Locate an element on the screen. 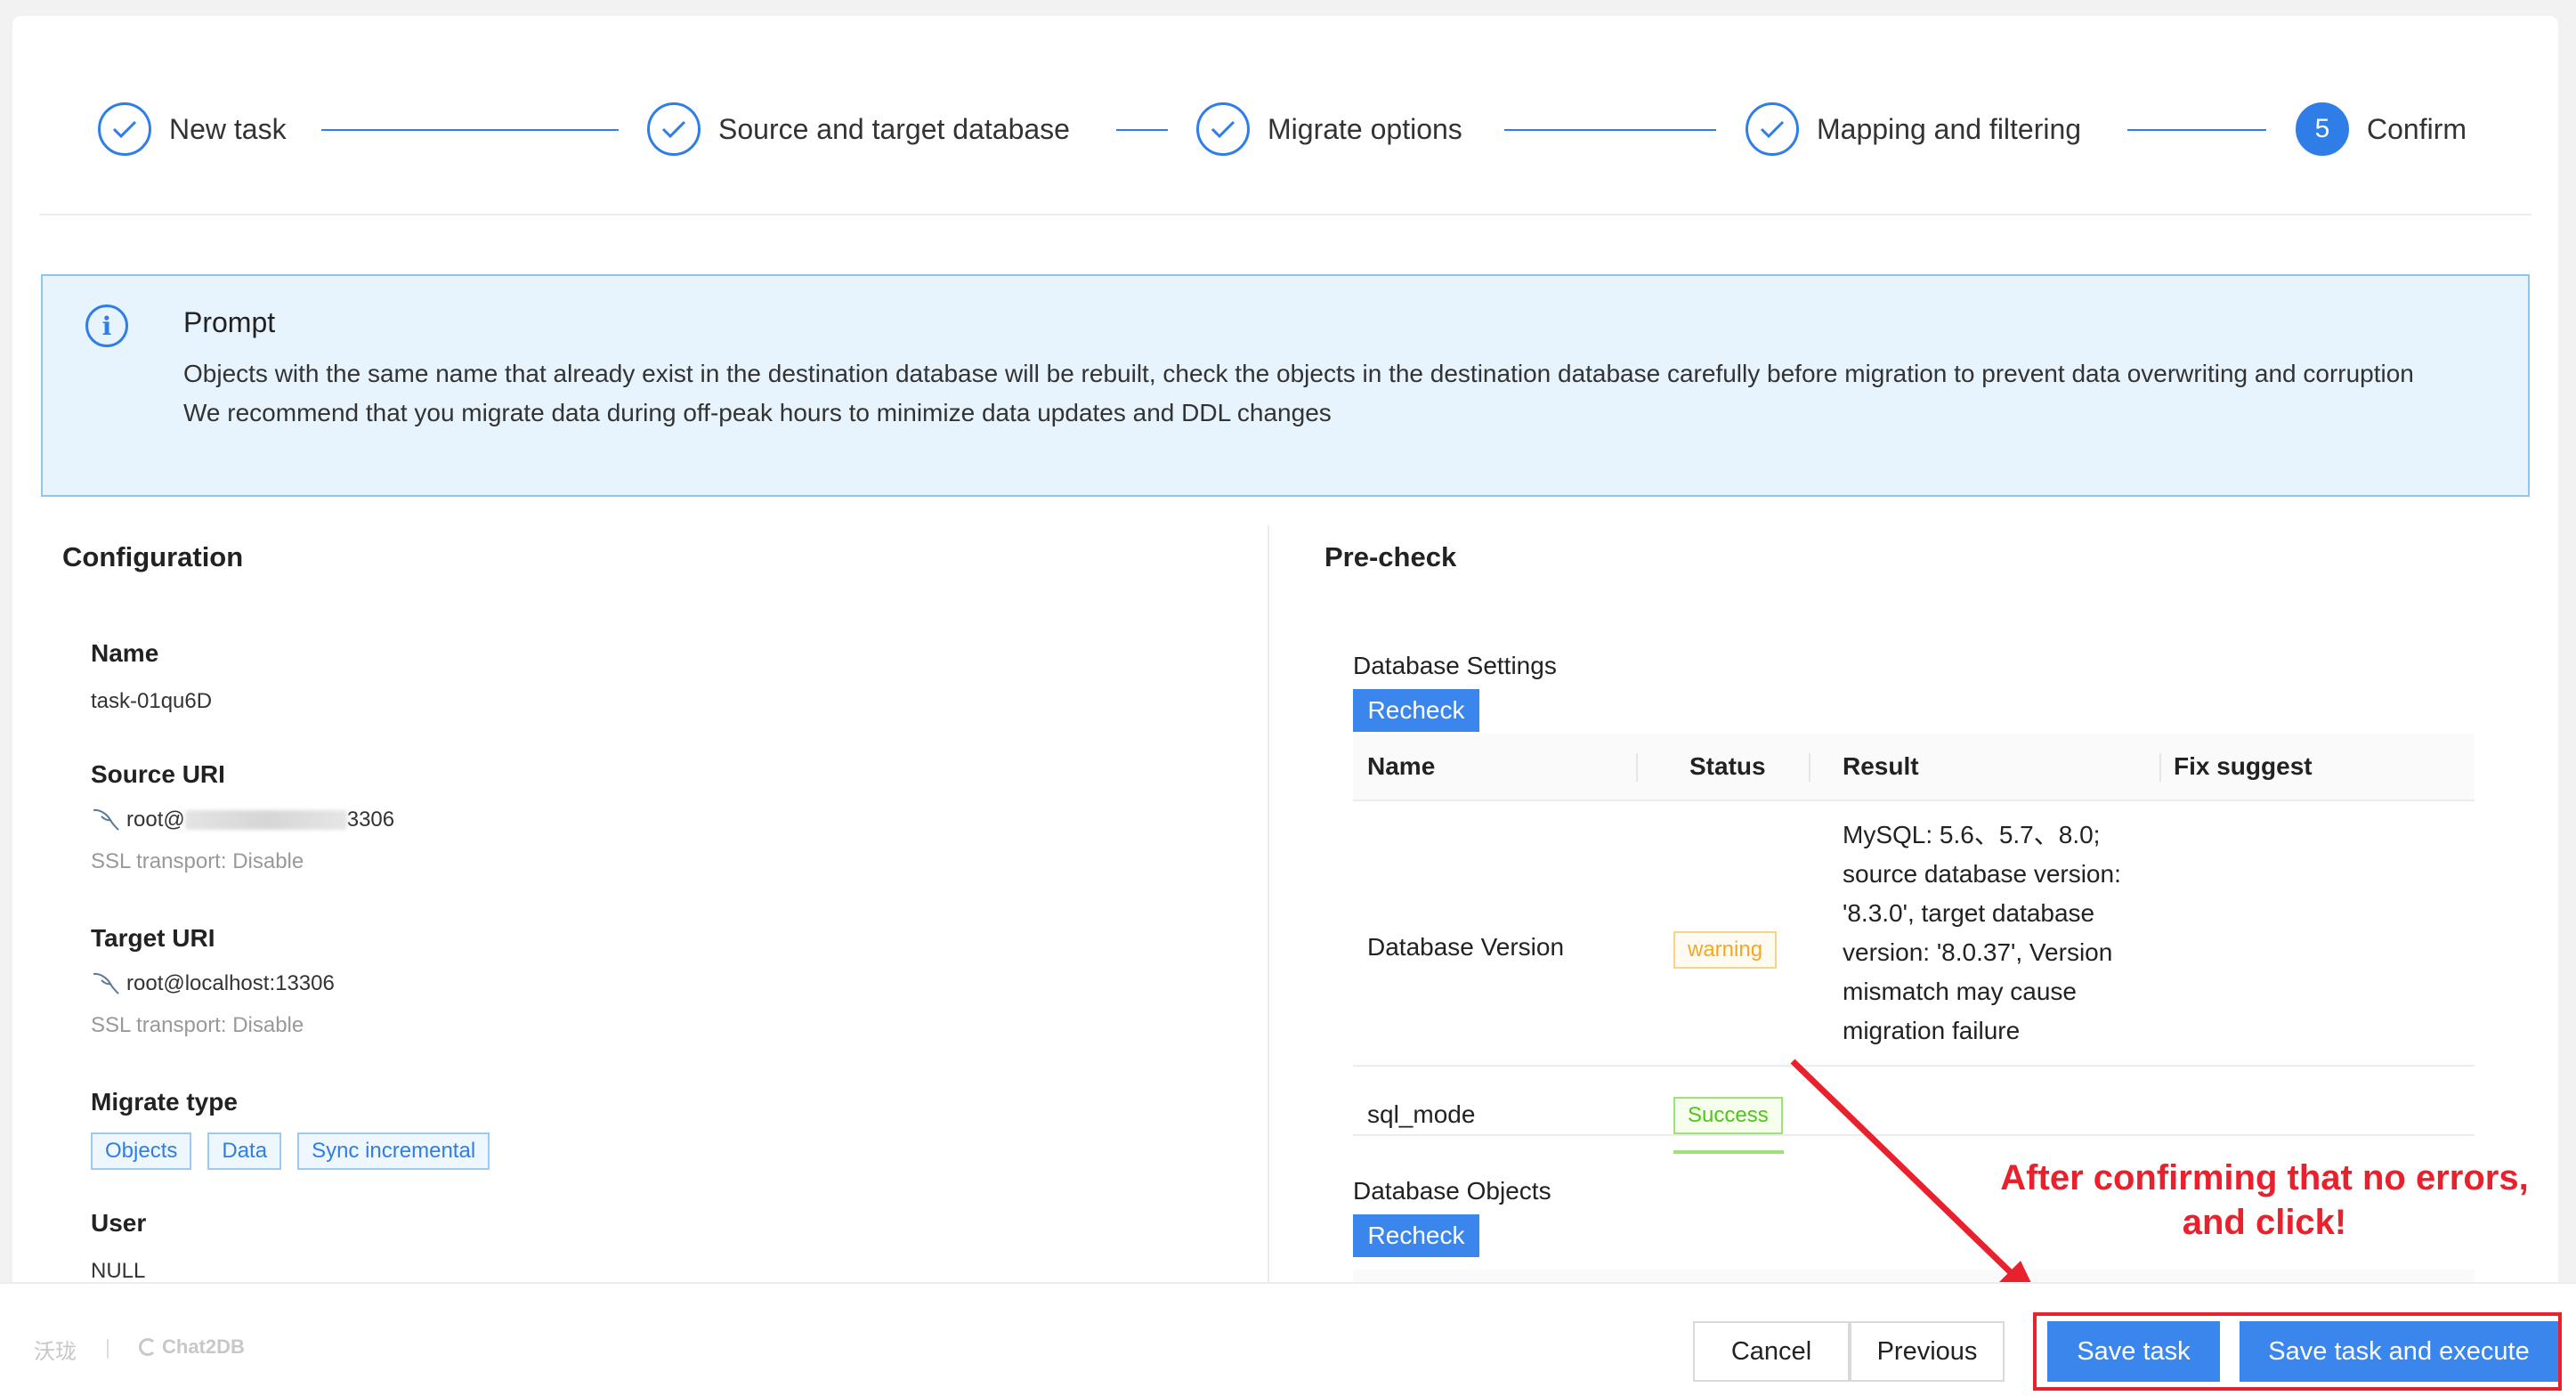 This screenshot has height=1396, width=2576. step-mapping-filtering: Mapping and filtering is located at coordinates (1913, 129).